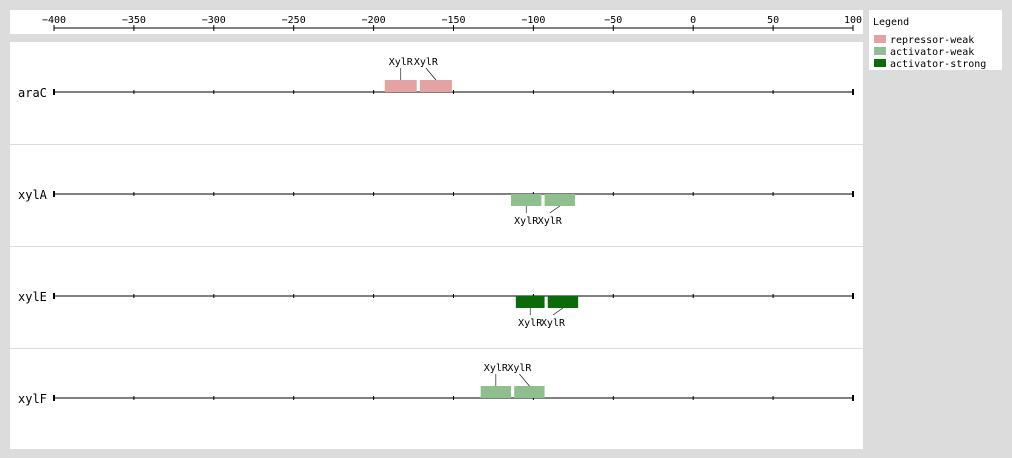  Describe the element at coordinates (294, 20) in the screenshot. I see `axis-tick-label: −250` at that location.